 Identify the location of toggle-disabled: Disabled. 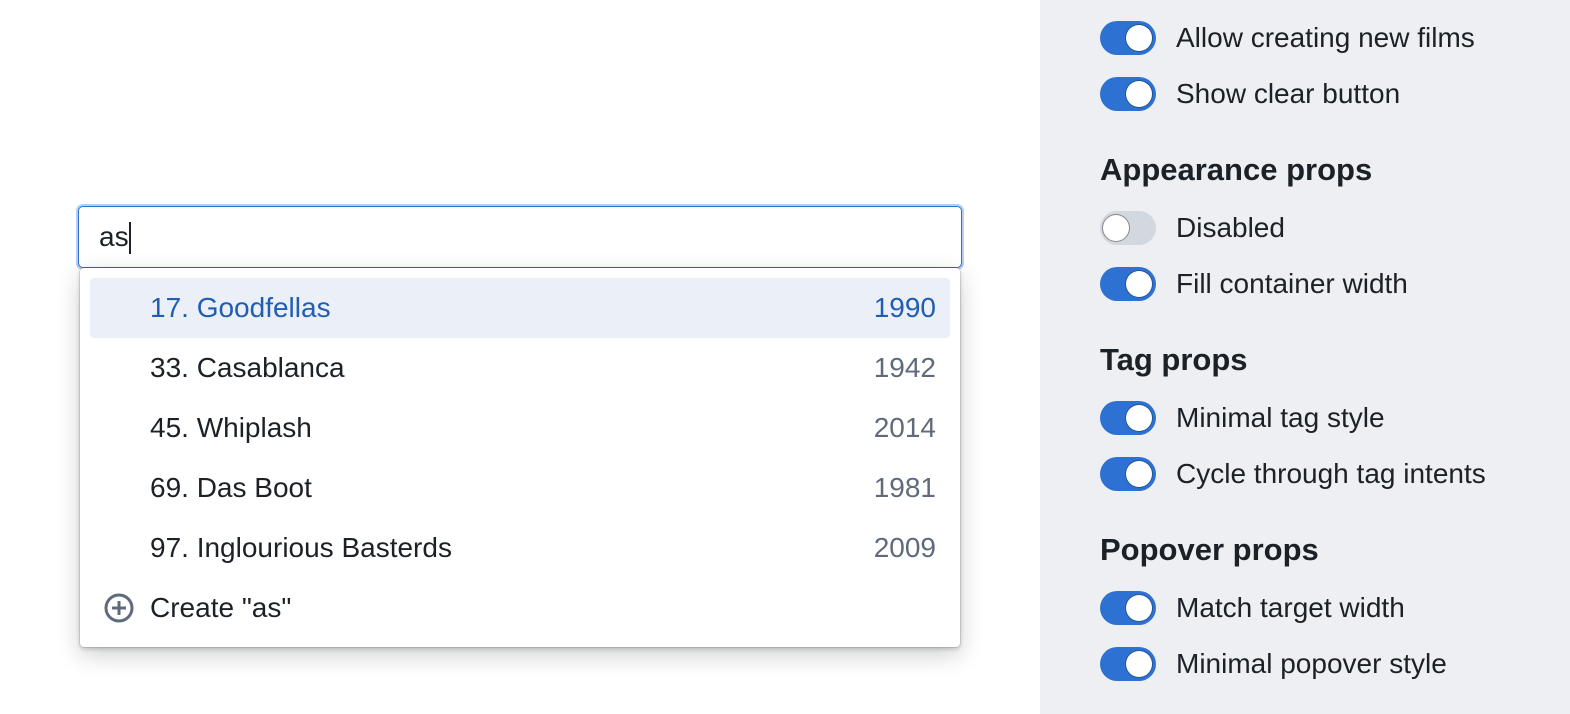
(1330, 228).